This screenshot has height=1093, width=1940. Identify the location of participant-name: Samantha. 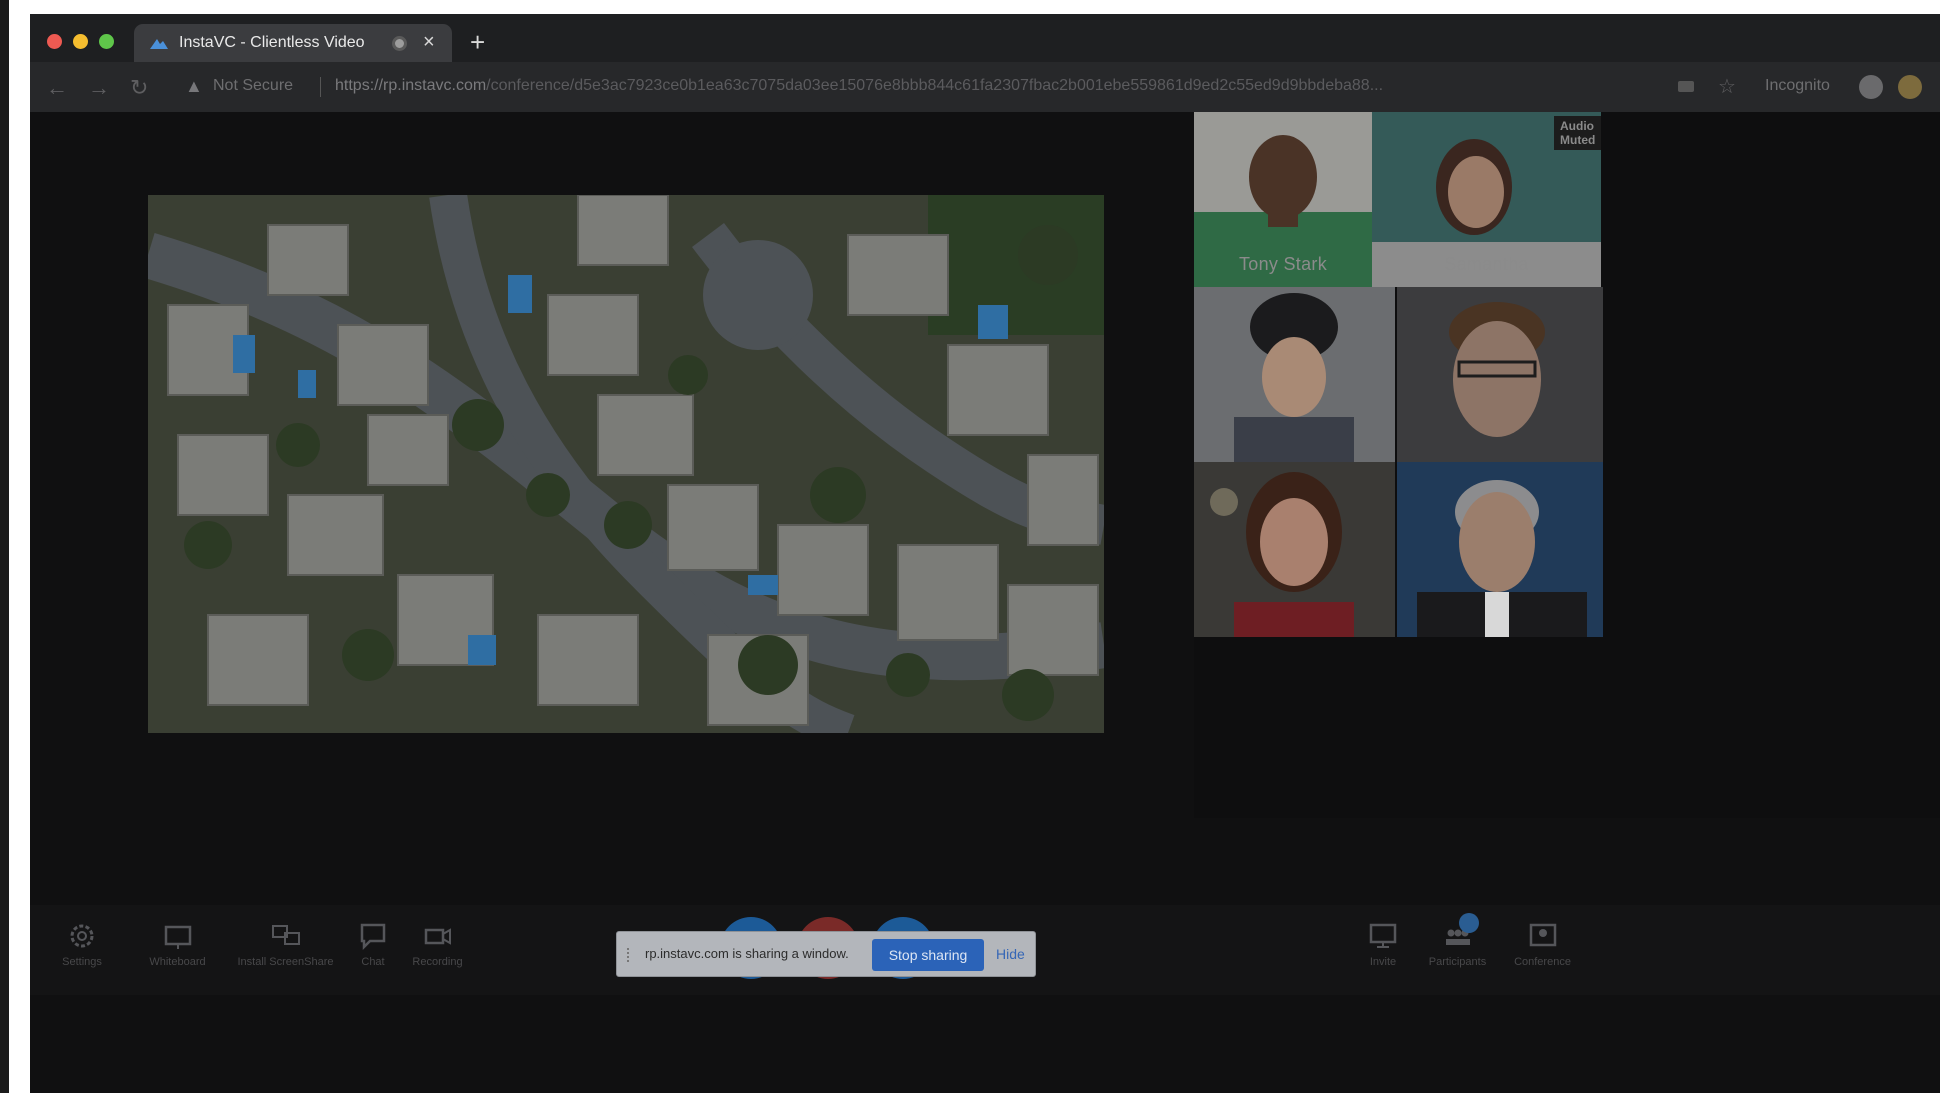
(1486, 264).